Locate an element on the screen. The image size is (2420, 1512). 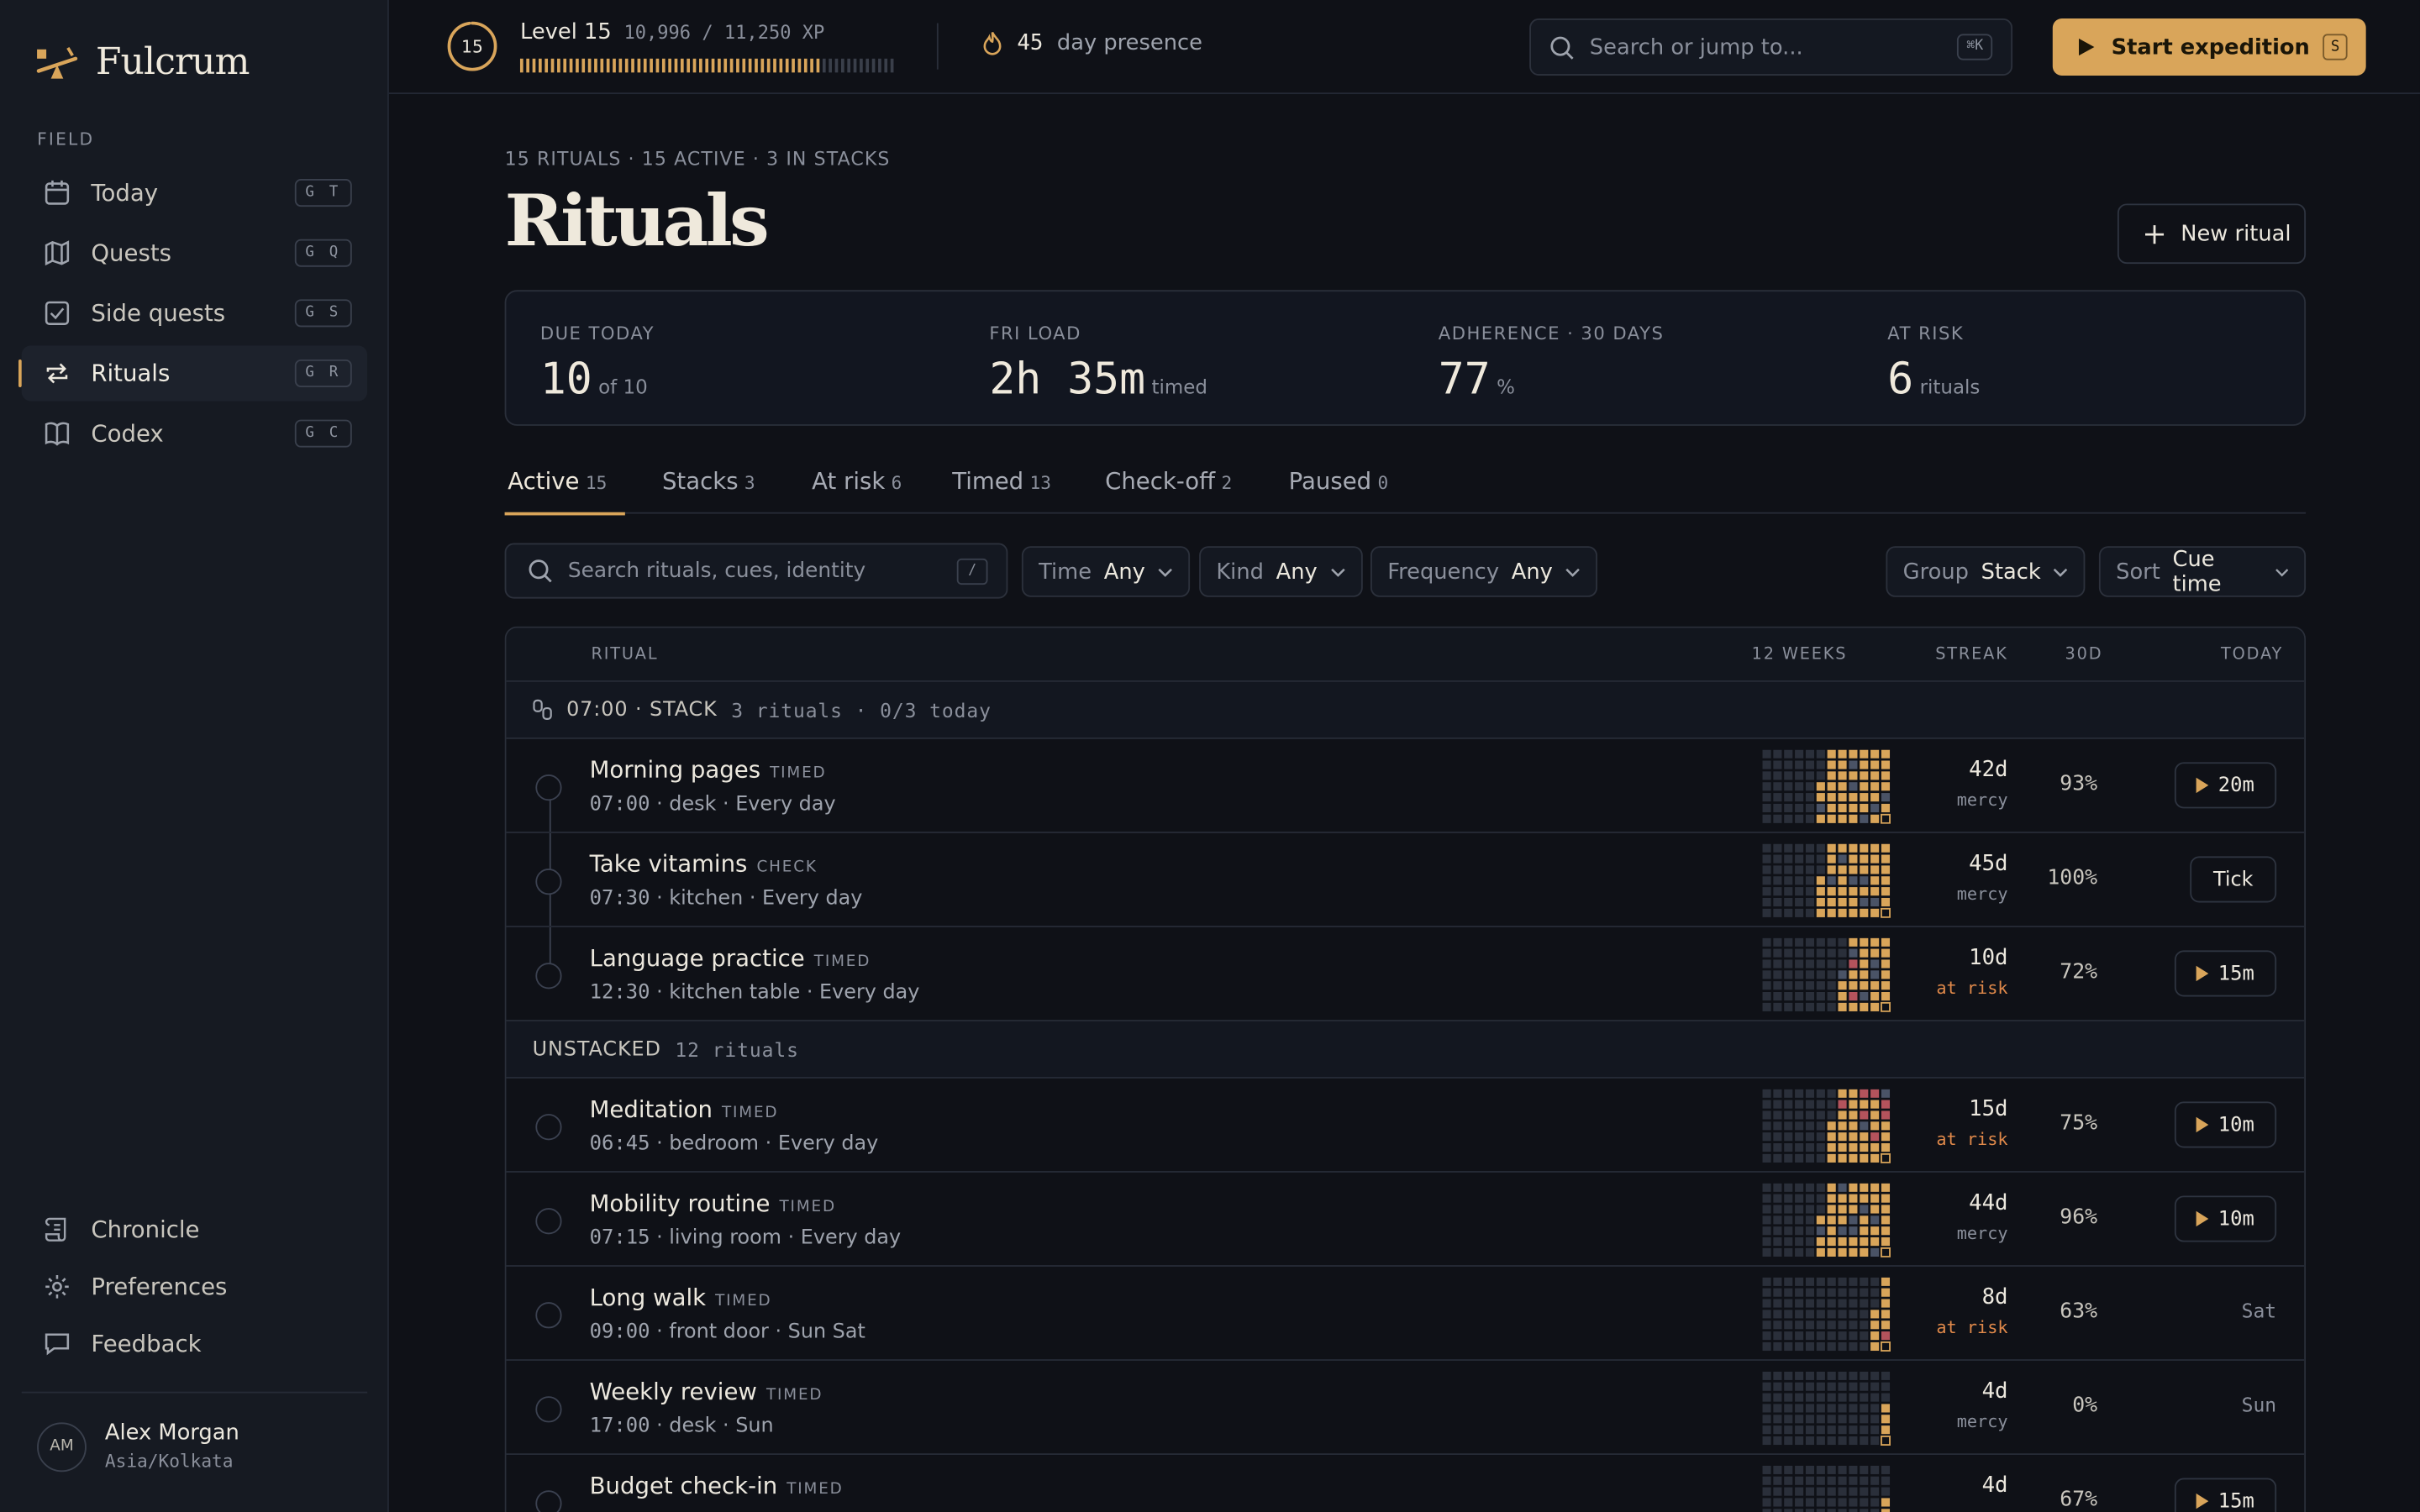
tab-active: Active 15 is located at coordinates (565, 492).